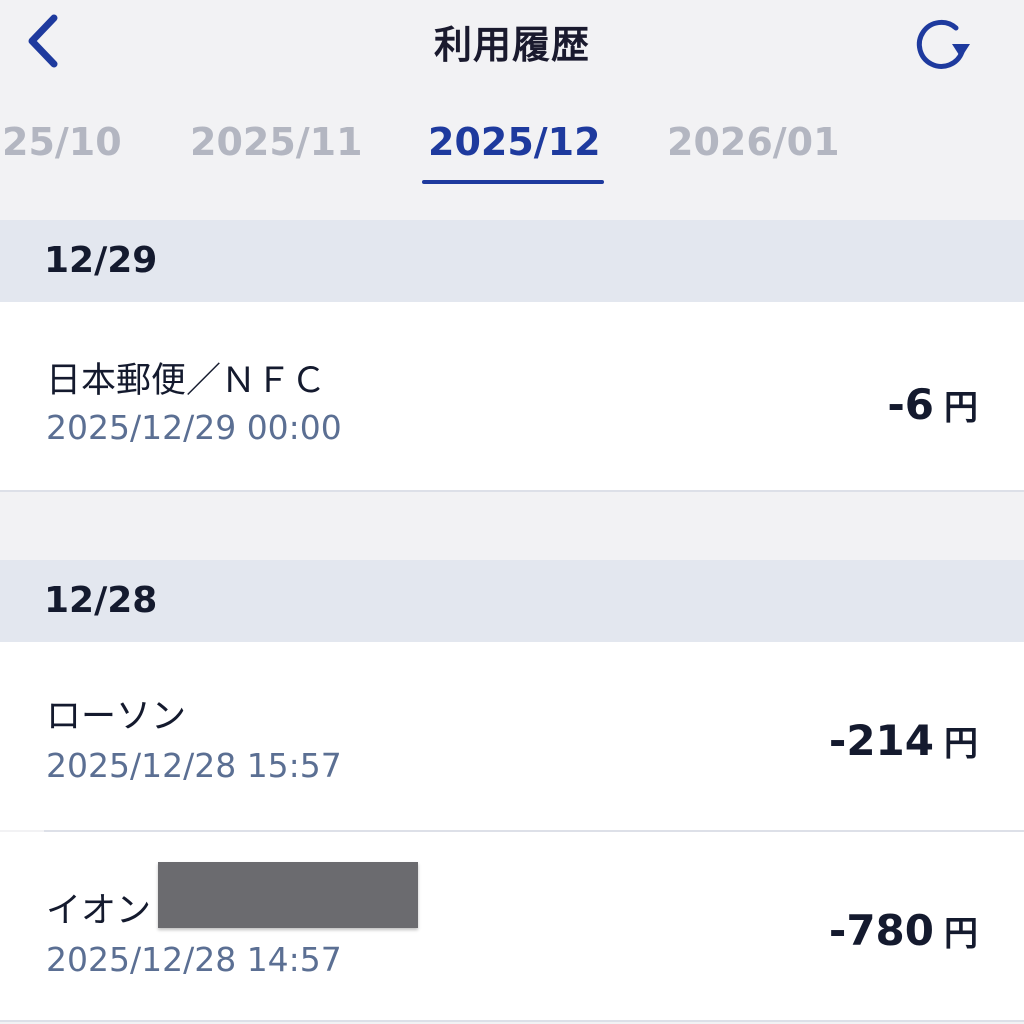 The width and height of the screenshot is (1024, 1024). What do you see at coordinates (881, 740) in the screenshot?
I see `amount-value: -214` at bounding box center [881, 740].